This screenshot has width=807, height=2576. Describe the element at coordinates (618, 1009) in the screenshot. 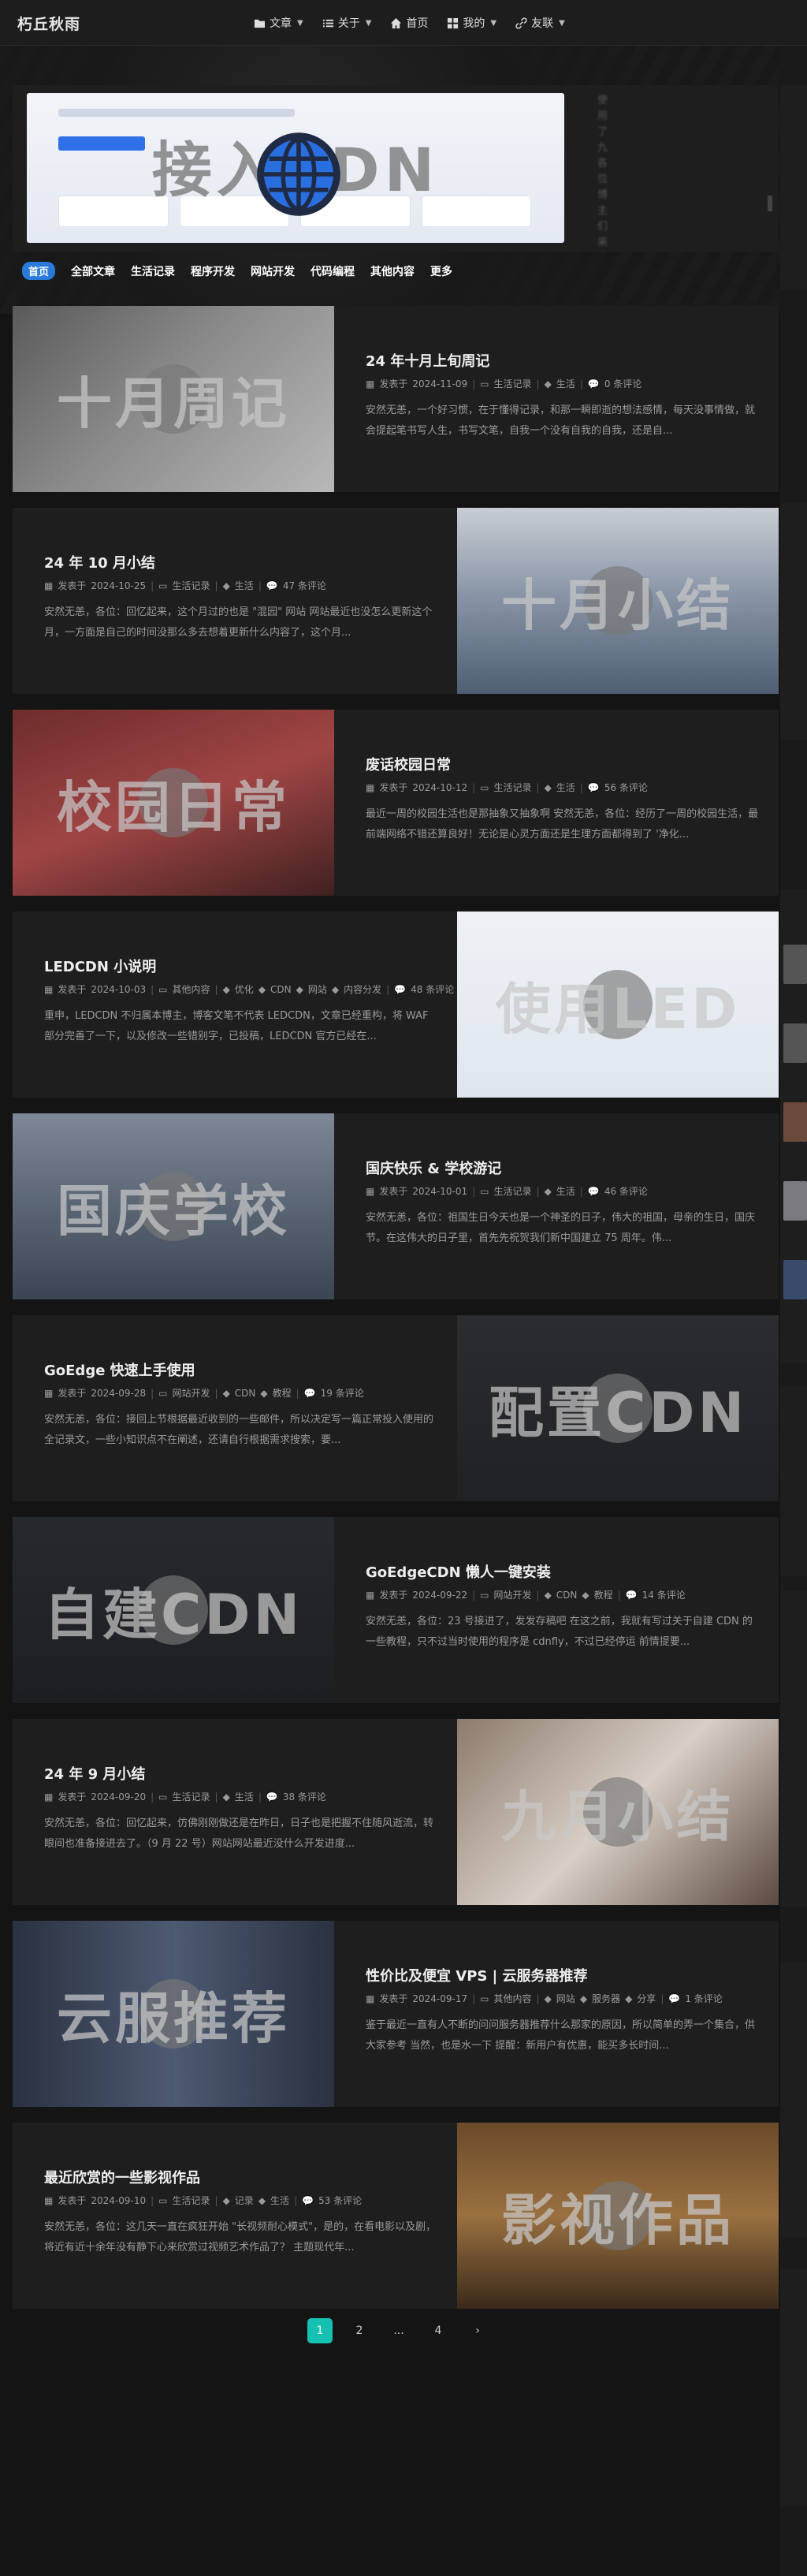

I see `post-cover-text: 使用LED` at that location.